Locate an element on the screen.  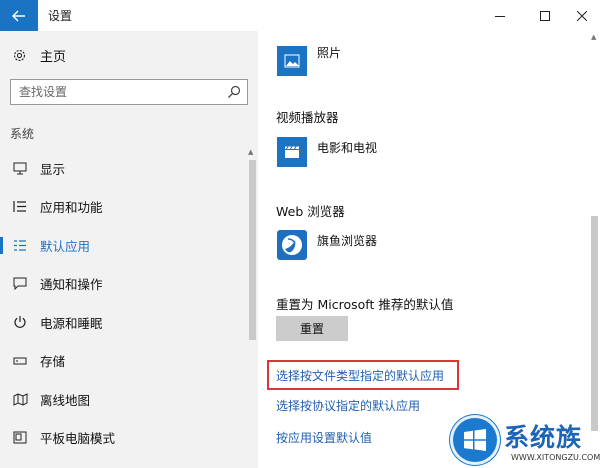
tablet-icon is located at coordinates (20, 438).